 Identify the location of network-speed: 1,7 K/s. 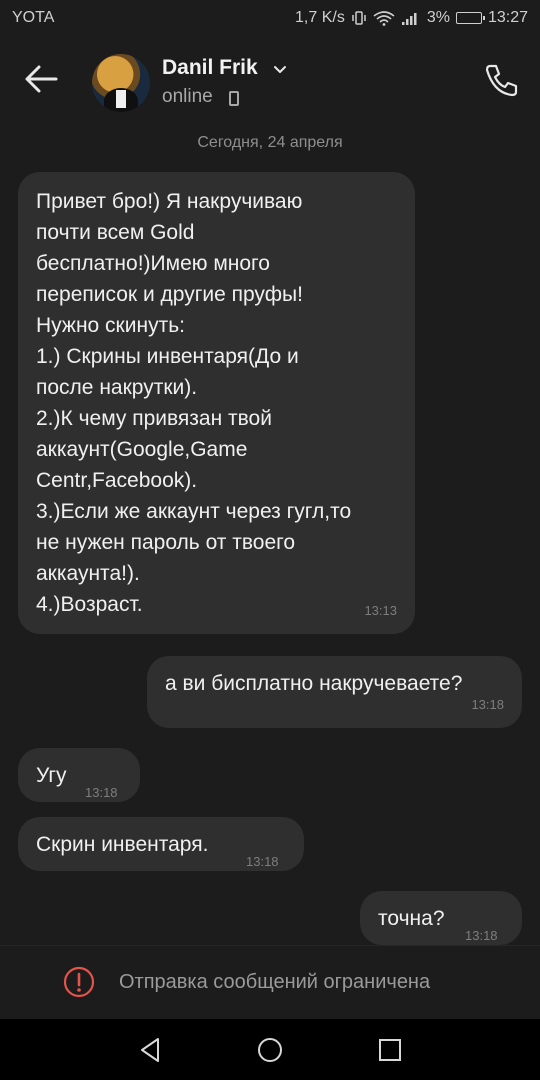
(320, 17).